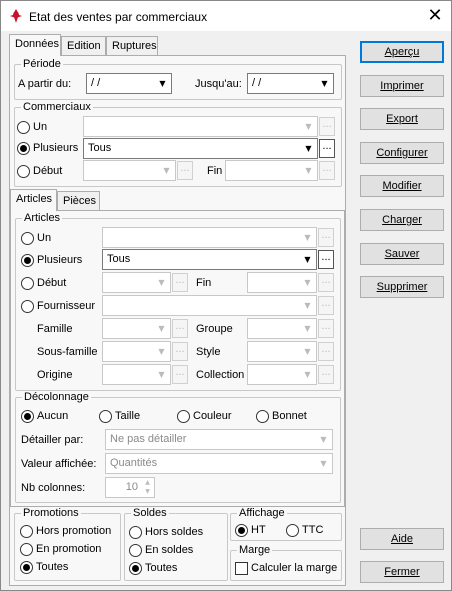  I want to click on soldes-toutes-radio, so click(135, 568).